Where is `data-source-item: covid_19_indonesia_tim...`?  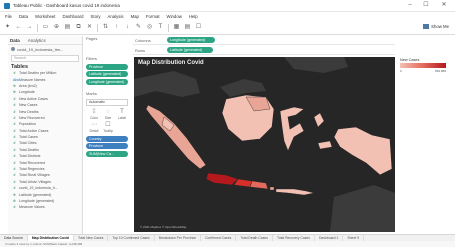
data-source-item: covid_19_indonesia_tim... is located at coordinates (45, 49).